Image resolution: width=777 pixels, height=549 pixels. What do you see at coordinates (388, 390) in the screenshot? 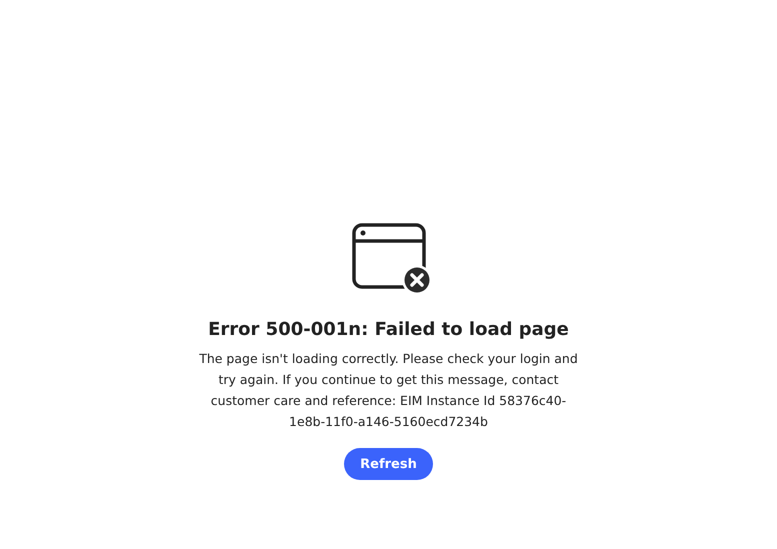
I see `error-message: The page isn't loading correctly. Please check your login and try again. If you continue to get this message, contact customer care and reference: EIM Instance Id 58376c40-1e8b-11f0-a146-5160ecd7234b` at bounding box center [388, 390].